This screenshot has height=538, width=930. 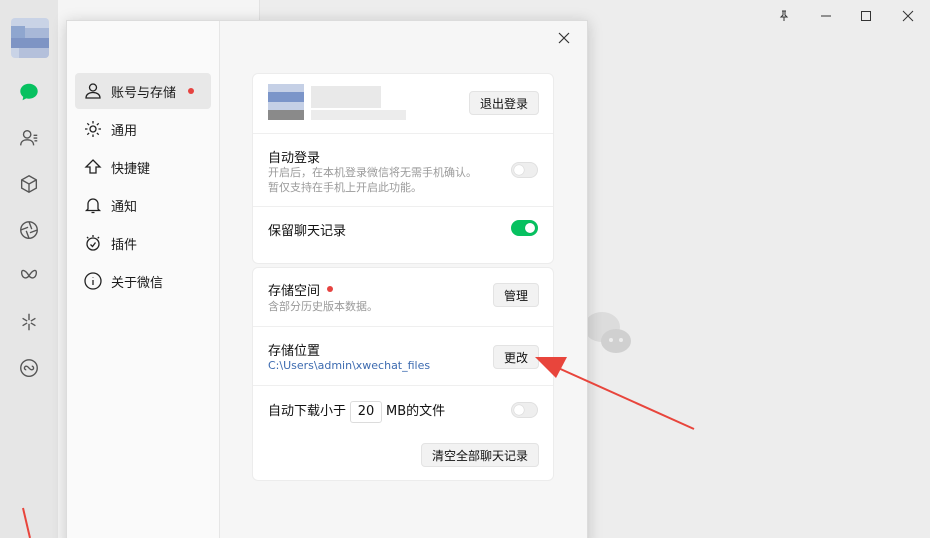 What do you see at coordinates (416, 411) in the screenshot?
I see `auto-download-suffix: MB的文件` at bounding box center [416, 411].